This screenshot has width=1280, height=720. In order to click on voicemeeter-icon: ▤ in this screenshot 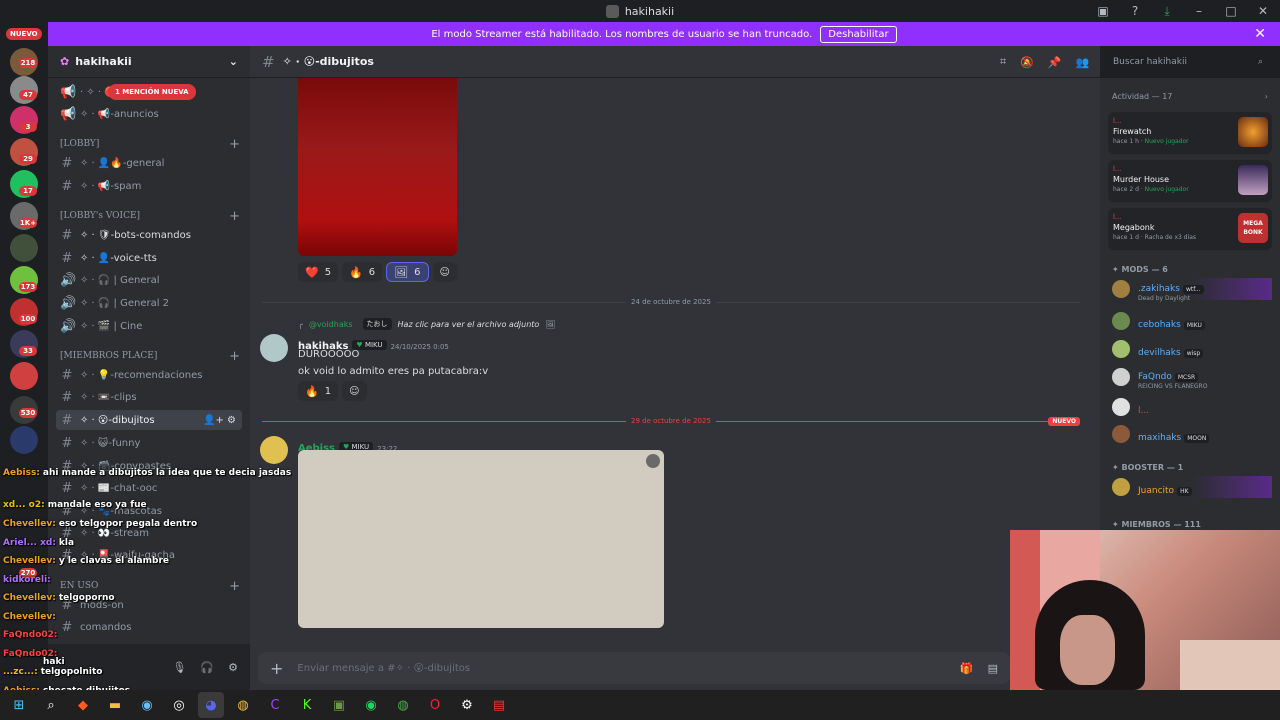, I will do `click(499, 705)`.